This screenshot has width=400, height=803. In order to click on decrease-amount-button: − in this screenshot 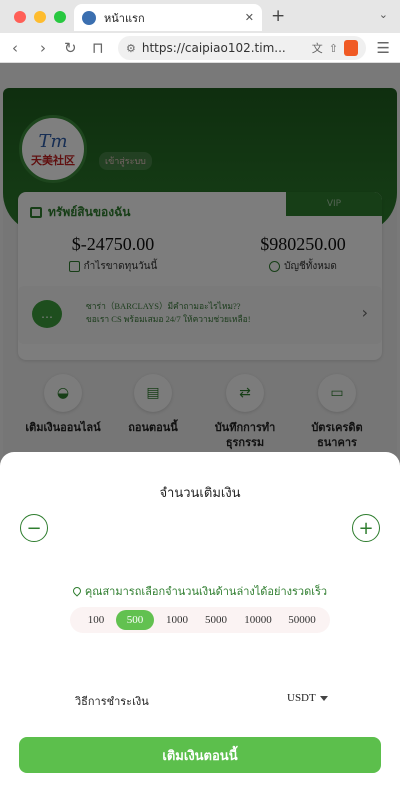, I will do `click(34, 528)`.